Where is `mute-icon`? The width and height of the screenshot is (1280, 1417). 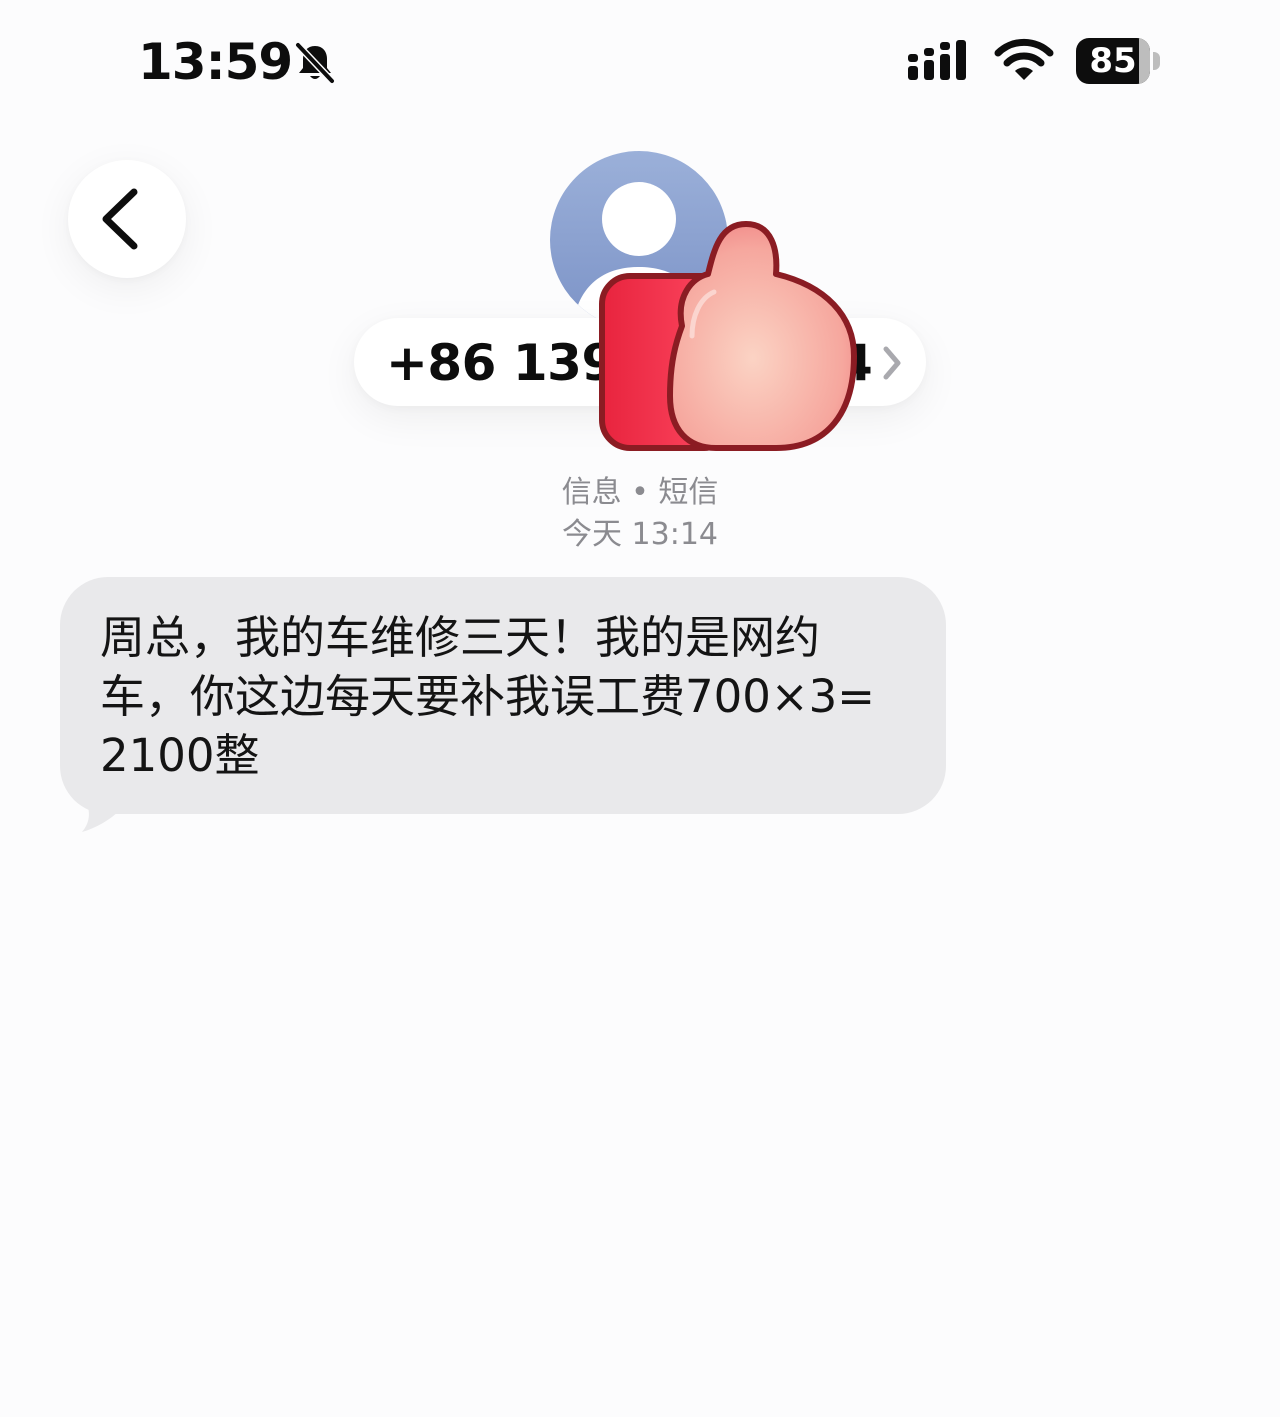
mute-icon is located at coordinates (315, 63).